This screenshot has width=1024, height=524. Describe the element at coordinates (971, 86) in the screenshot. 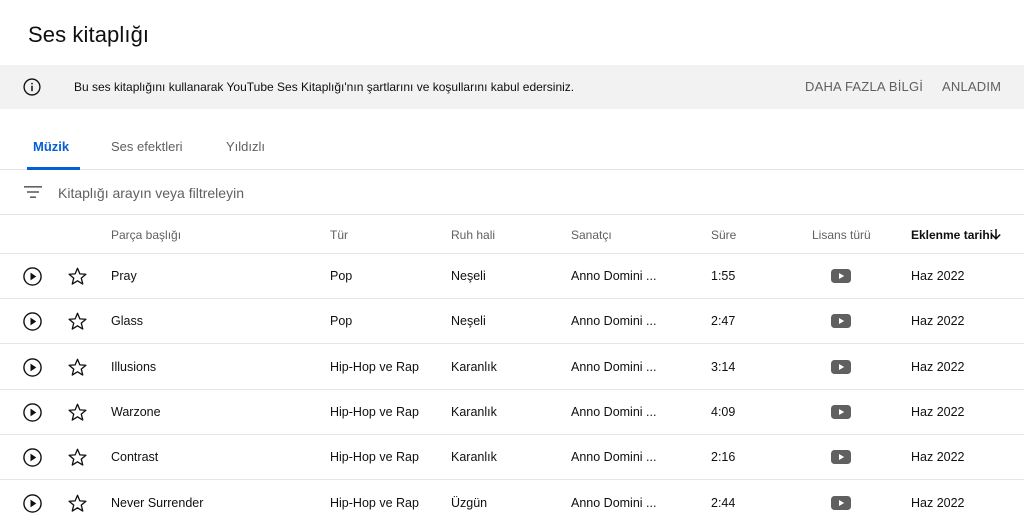

I see `dismiss-button: ANLADIM` at that location.